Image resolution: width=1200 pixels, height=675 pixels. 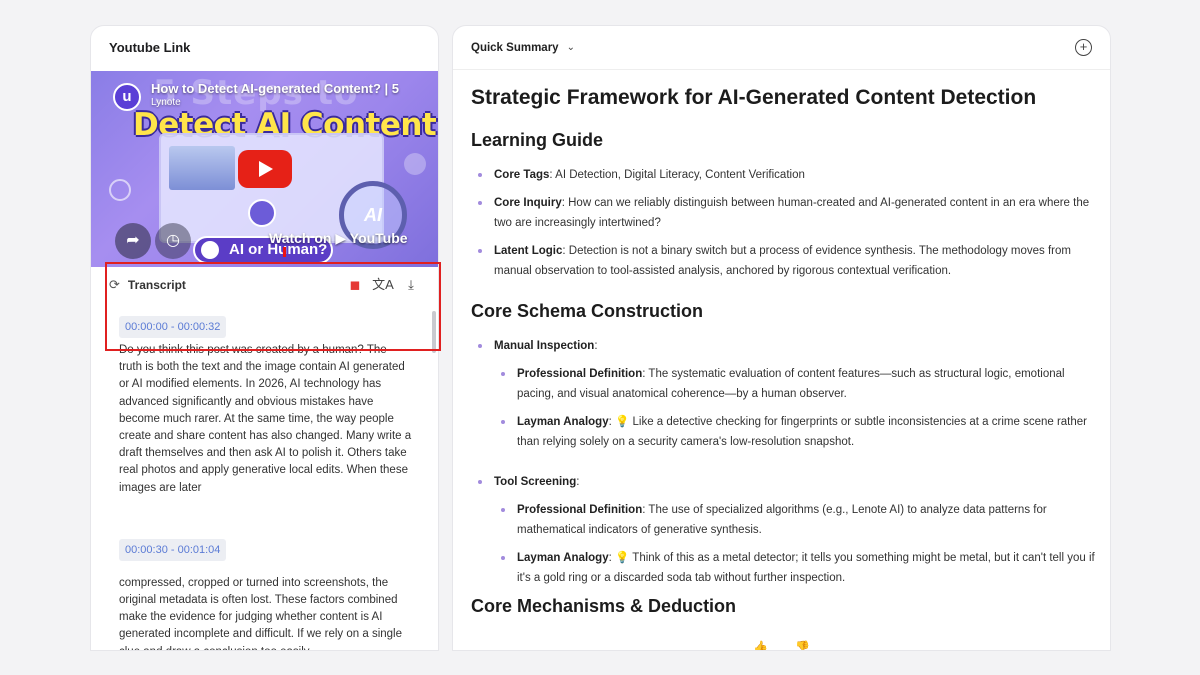 What do you see at coordinates (133, 241) in the screenshot?
I see `share-icon: ➦` at bounding box center [133, 241].